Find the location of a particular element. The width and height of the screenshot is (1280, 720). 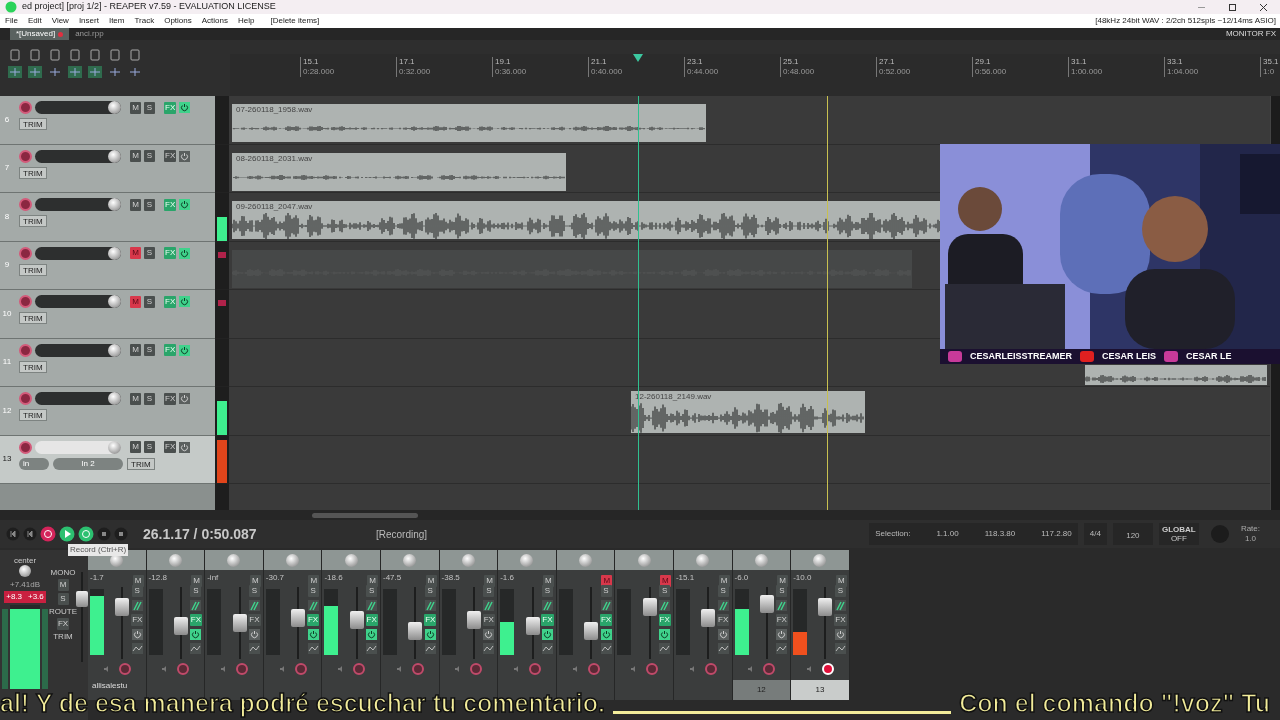

pan-knob is located at coordinates (25, 571).